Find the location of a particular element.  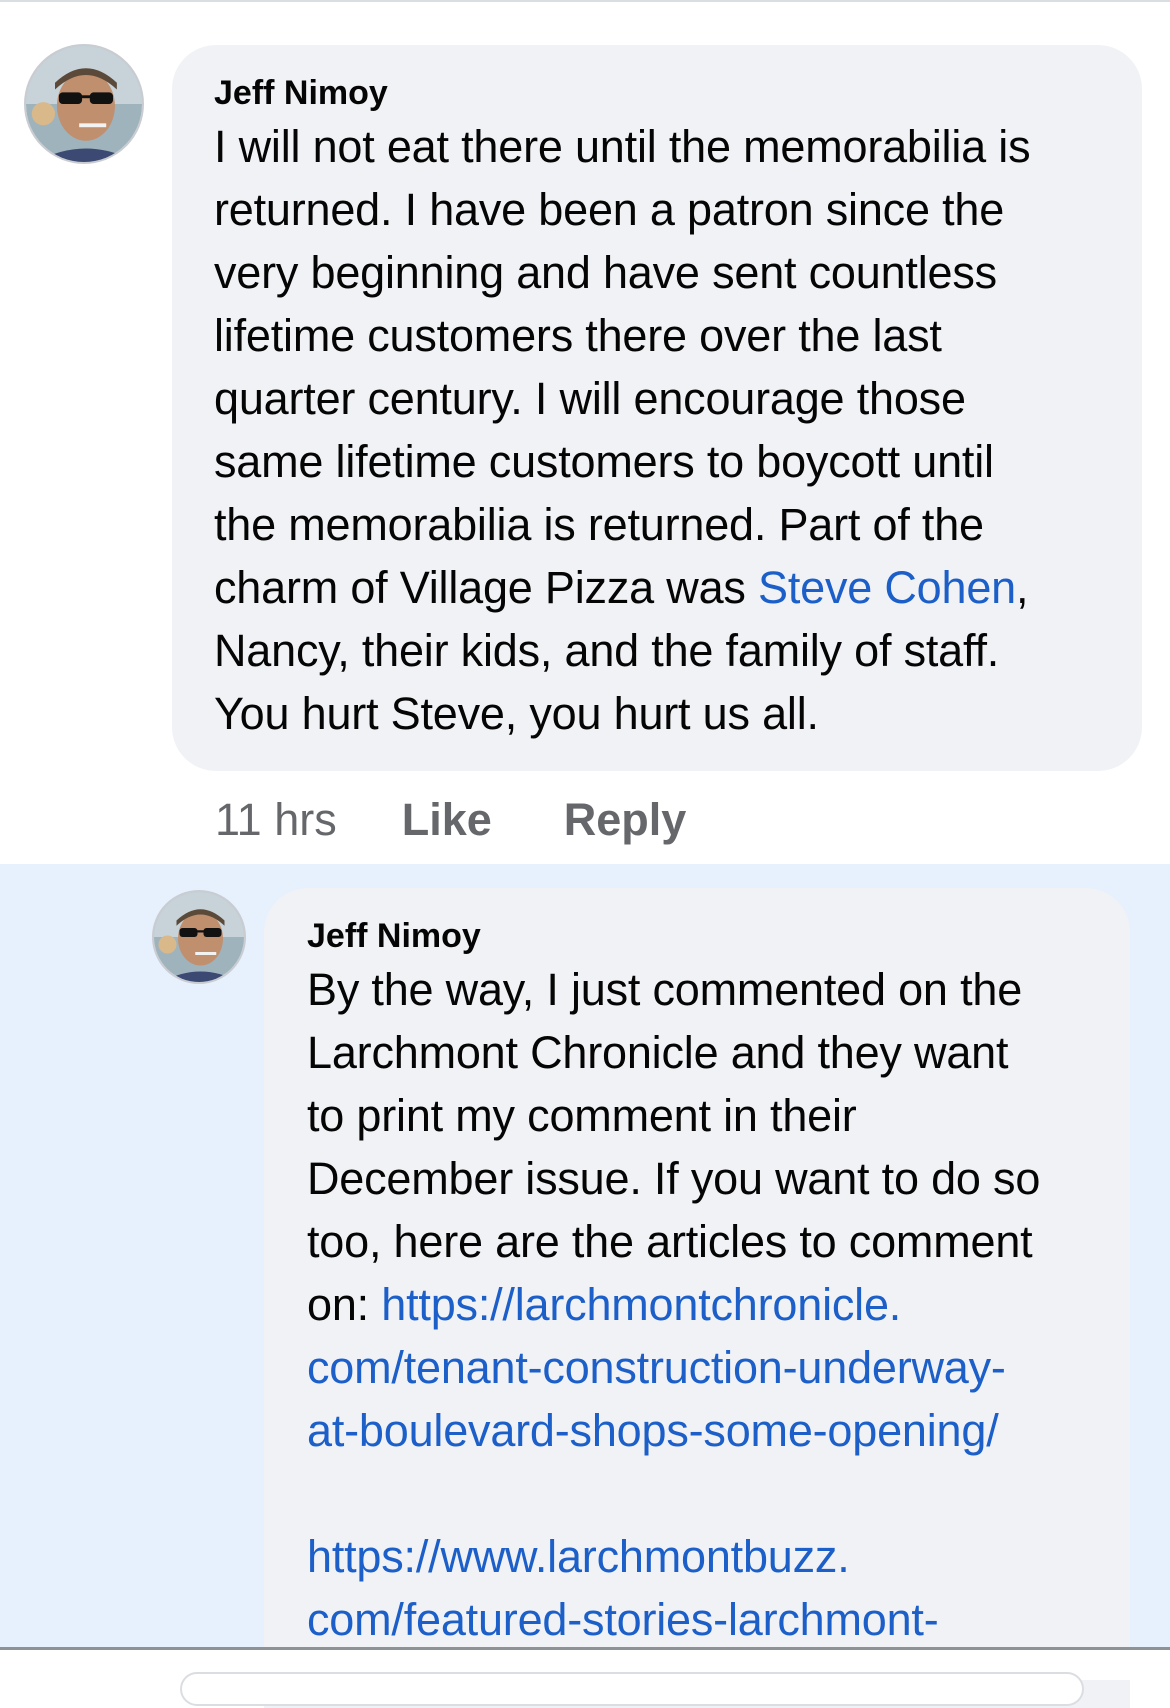

comment-timestamp: 11 hrs is located at coordinates (276, 820).